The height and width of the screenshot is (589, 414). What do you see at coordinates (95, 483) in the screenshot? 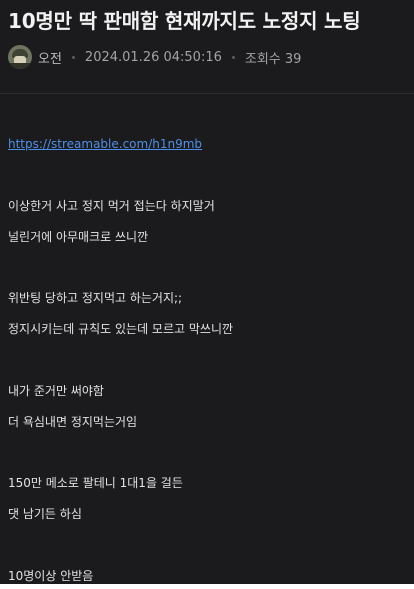
I see `body-line: 150만 메소로 팔테니 1대1을 걸든` at bounding box center [95, 483].